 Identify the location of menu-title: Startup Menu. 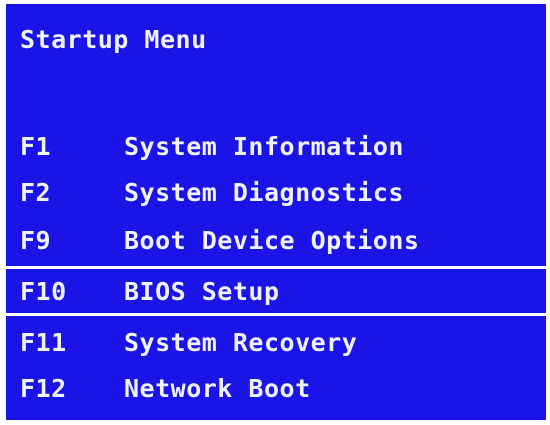
(113, 39).